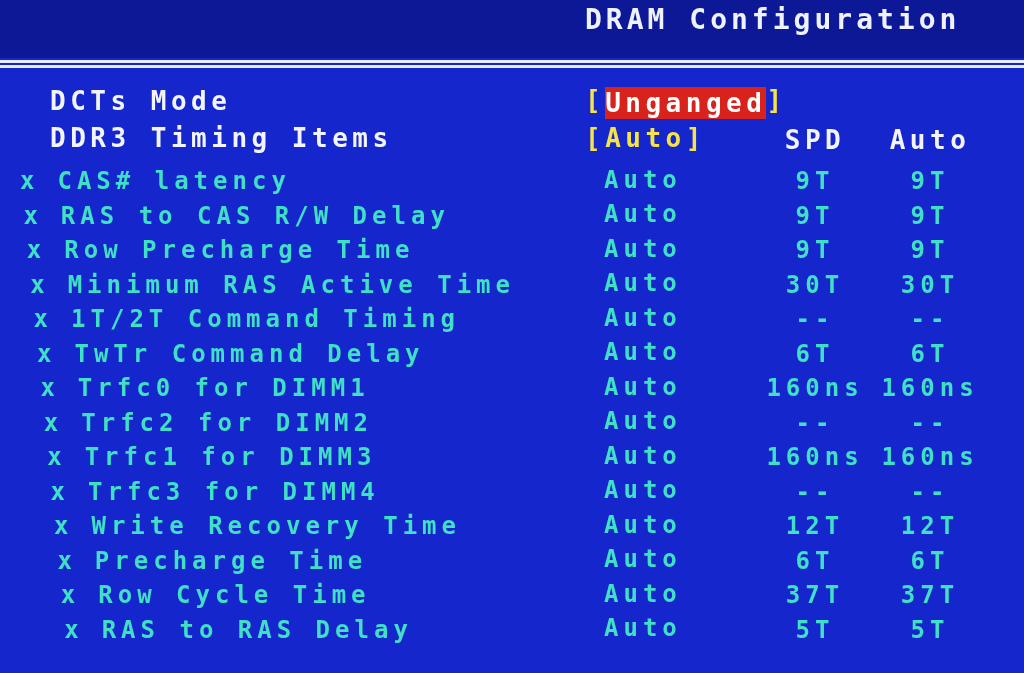  I want to click on timing-label: Trfc1 for DIMM3, so click(230, 457).